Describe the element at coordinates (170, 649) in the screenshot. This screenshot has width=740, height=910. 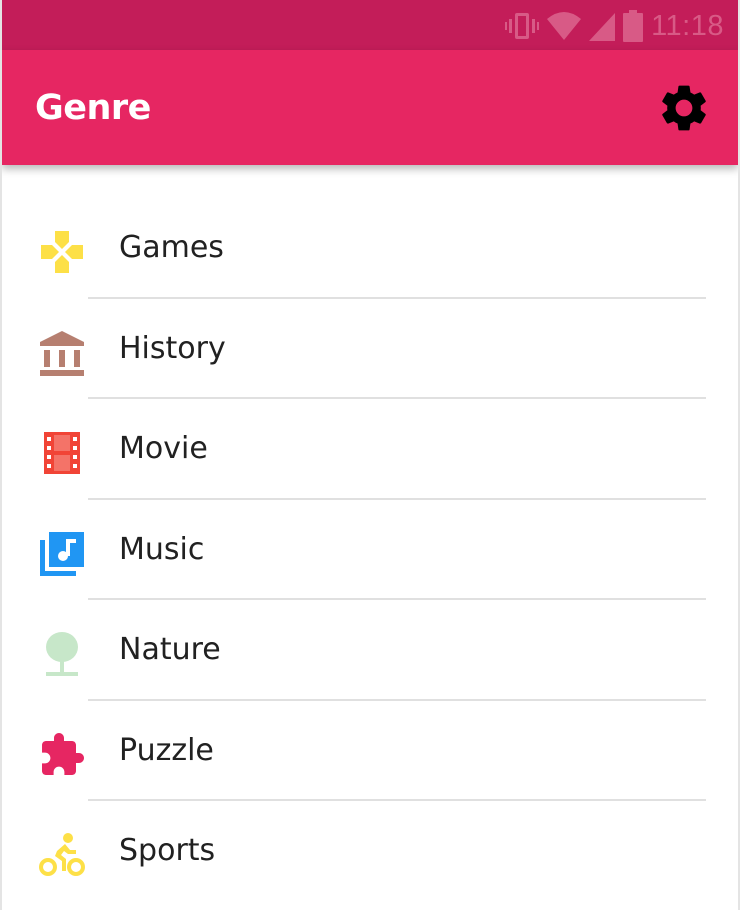
I see `genre-label: Nature` at that location.